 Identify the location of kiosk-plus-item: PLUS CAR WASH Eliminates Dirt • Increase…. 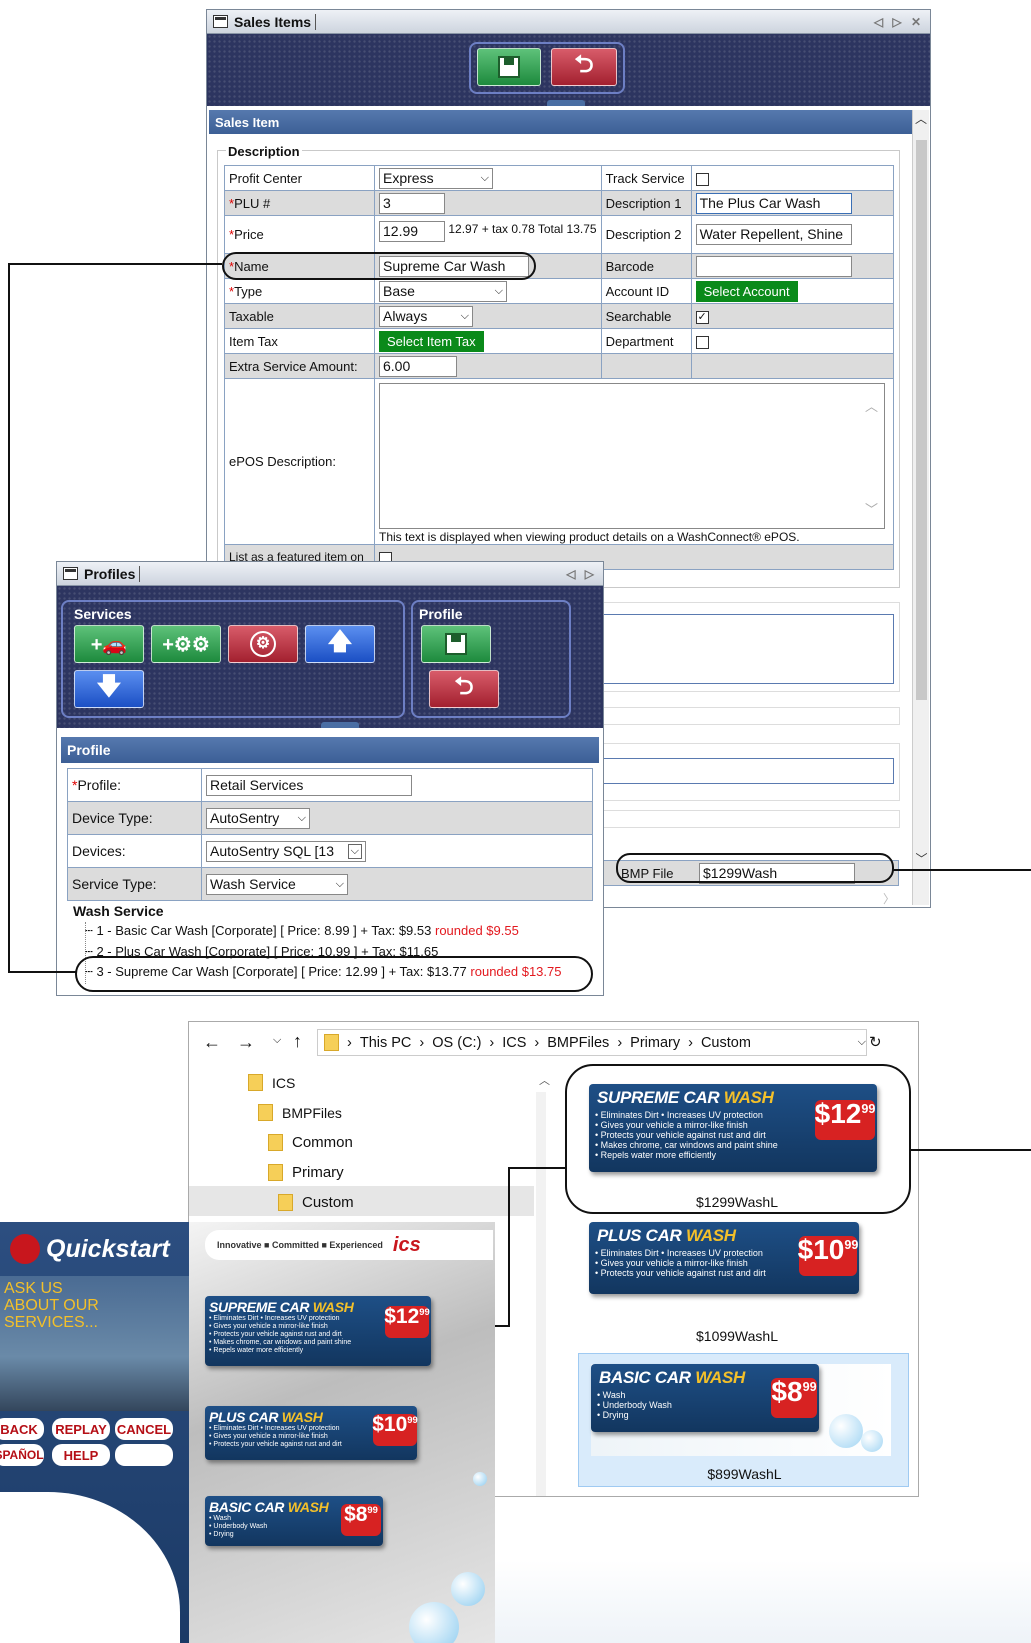
(311, 1433).